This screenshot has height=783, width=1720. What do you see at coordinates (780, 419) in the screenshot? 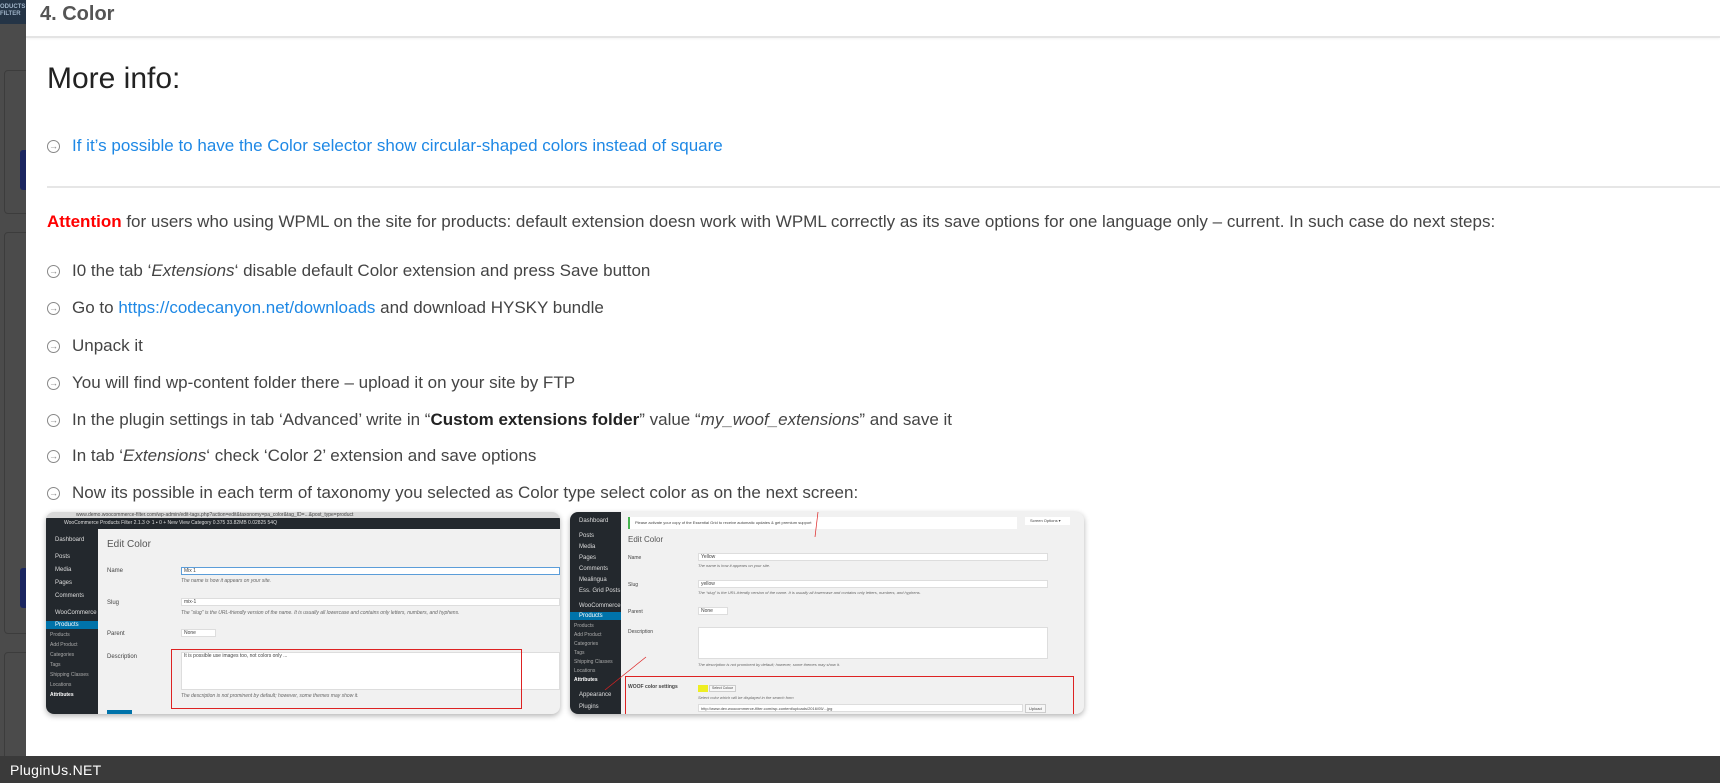
I see `step-emphasis: my_woof_extensions` at bounding box center [780, 419].